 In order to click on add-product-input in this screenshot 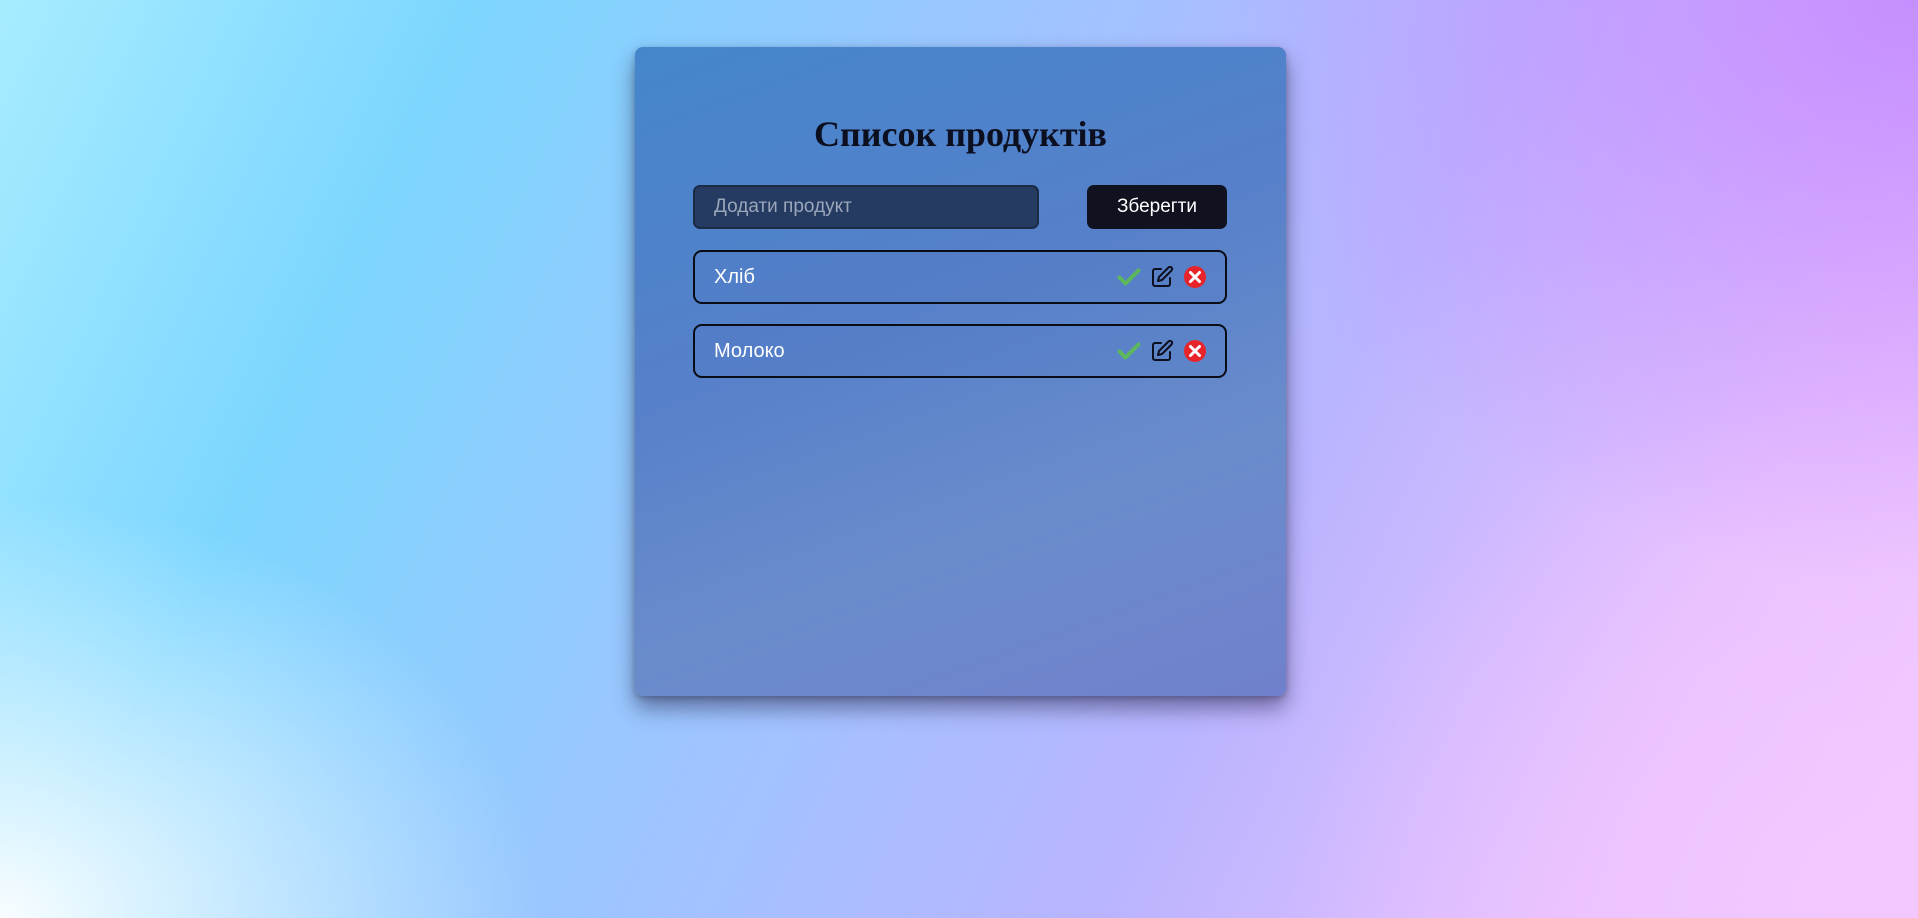, I will do `click(866, 207)`.